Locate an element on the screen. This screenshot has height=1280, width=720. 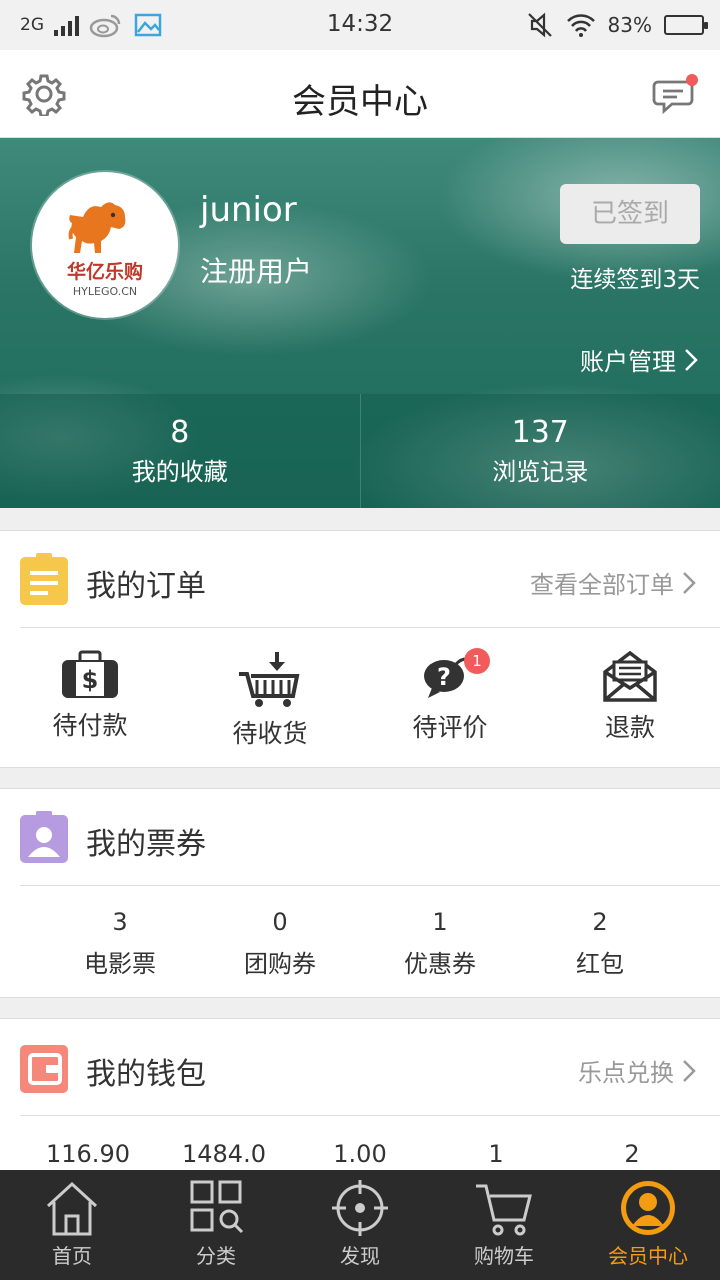
order-refund: 退款 is located at coordinates (630, 699).